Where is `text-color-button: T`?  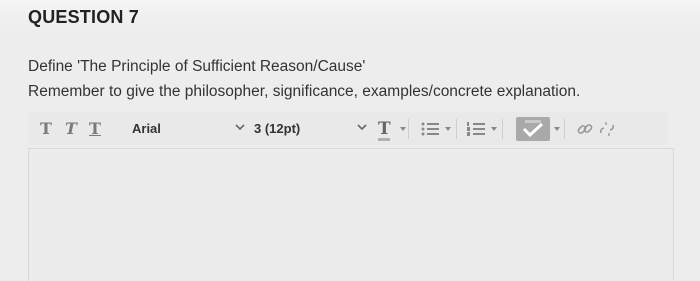
text-color-button: T is located at coordinates (384, 129).